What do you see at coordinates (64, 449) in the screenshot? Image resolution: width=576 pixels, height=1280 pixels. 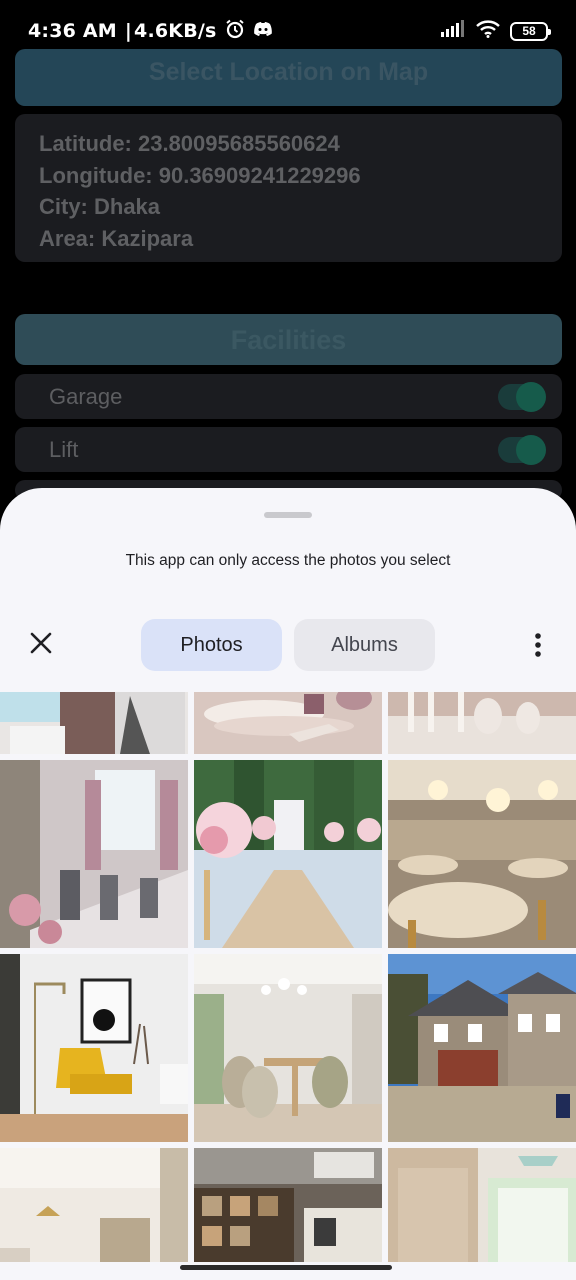 I see `facility-label: Lift` at bounding box center [64, 449].